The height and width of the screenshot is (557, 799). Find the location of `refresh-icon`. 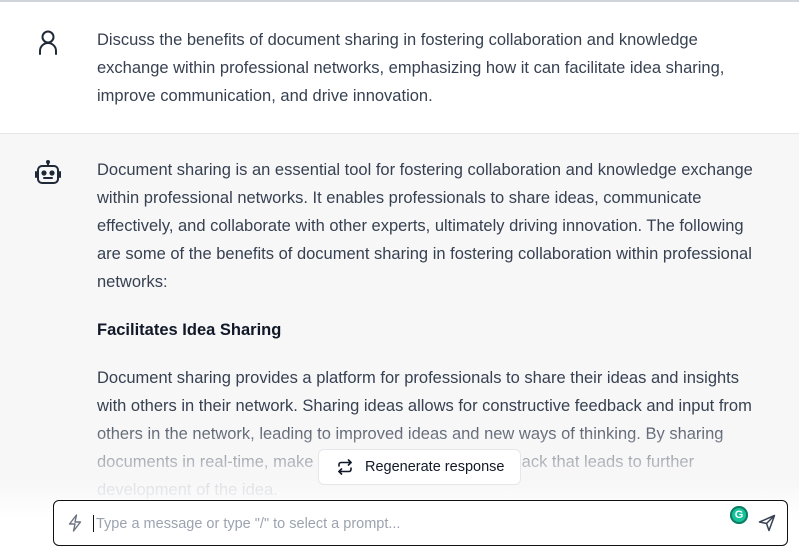

refresh-icon is located at coordinates (345, 467).